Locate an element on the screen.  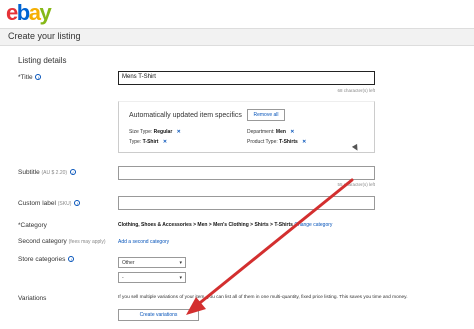
title-char-counter: 68 character(s) left is located at coordinates (356, 90).